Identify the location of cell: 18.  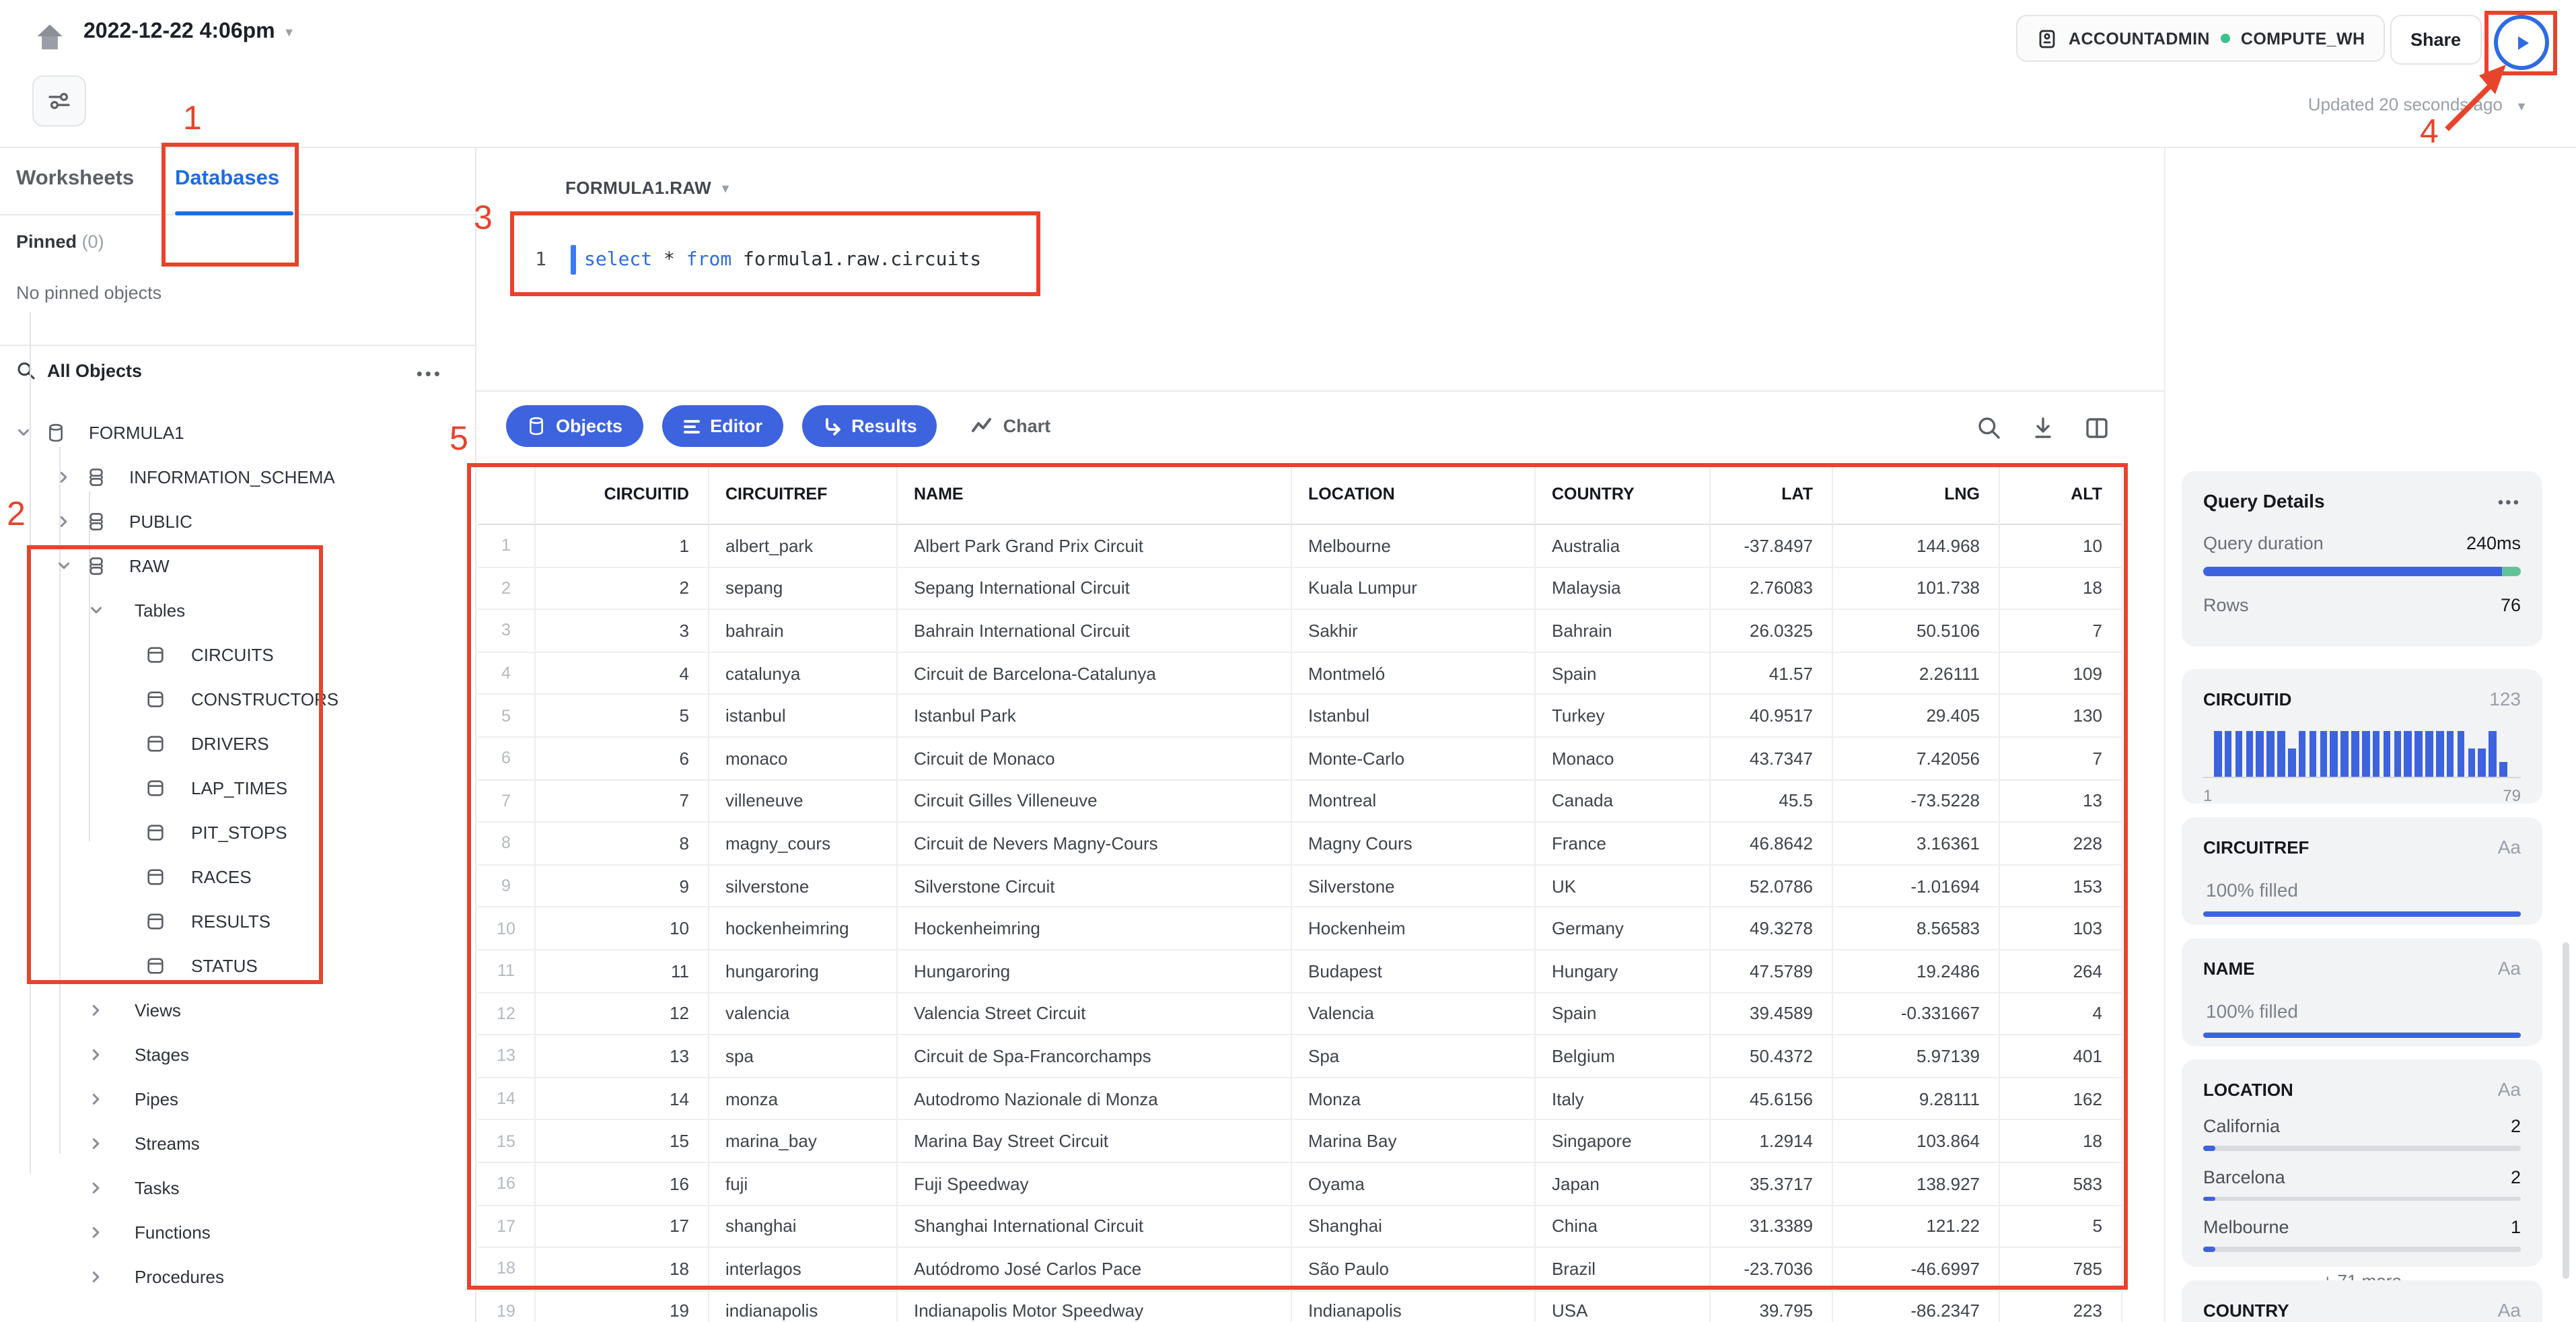
(622, 1269).